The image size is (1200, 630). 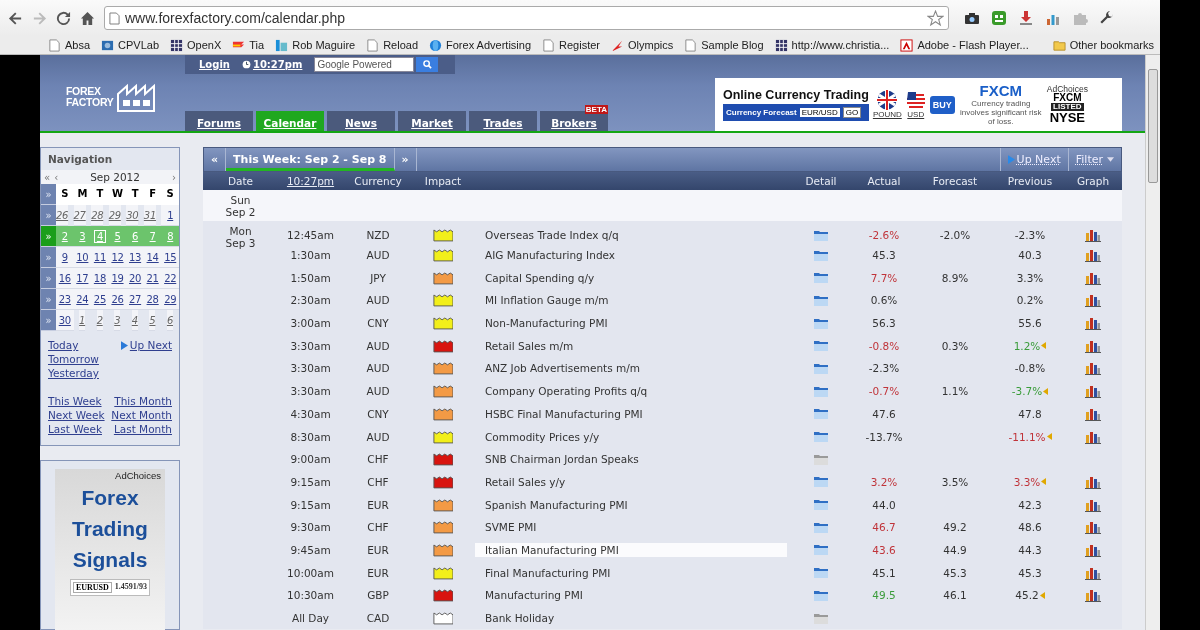 I want to click on calendar-day: 9, so click(x=65, y=257).